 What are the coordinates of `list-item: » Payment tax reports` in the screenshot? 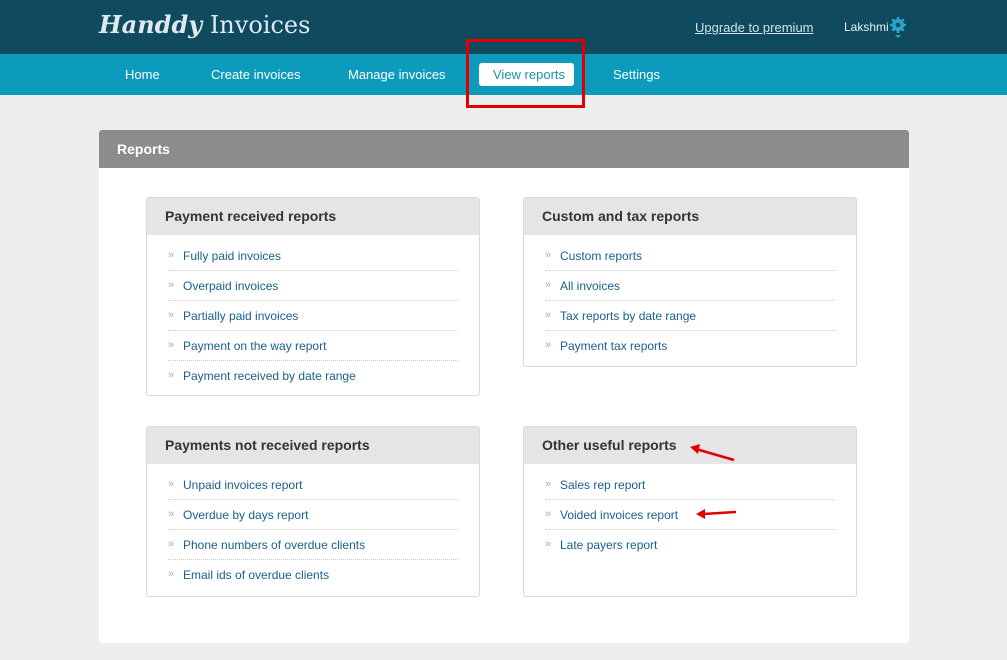 It's located at (690, 345).